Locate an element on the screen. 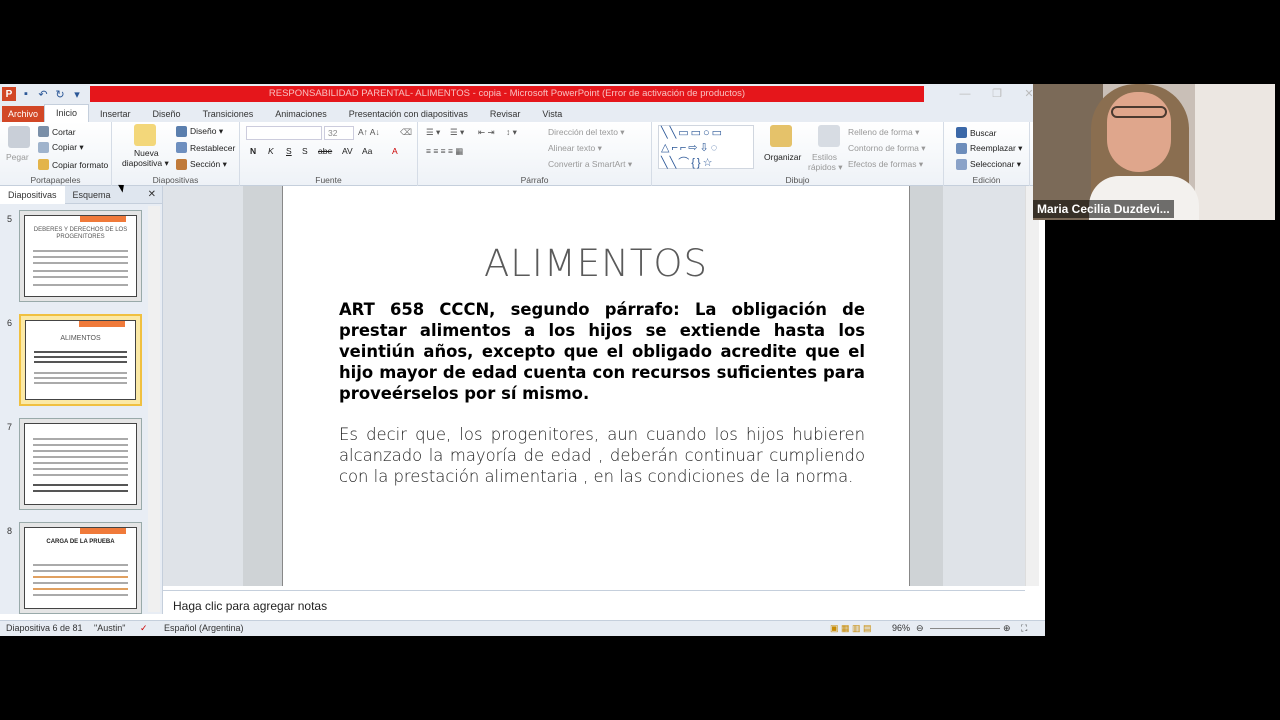  line-spacing-icon: ↕ ▾ is located at coordinates (511, 132).